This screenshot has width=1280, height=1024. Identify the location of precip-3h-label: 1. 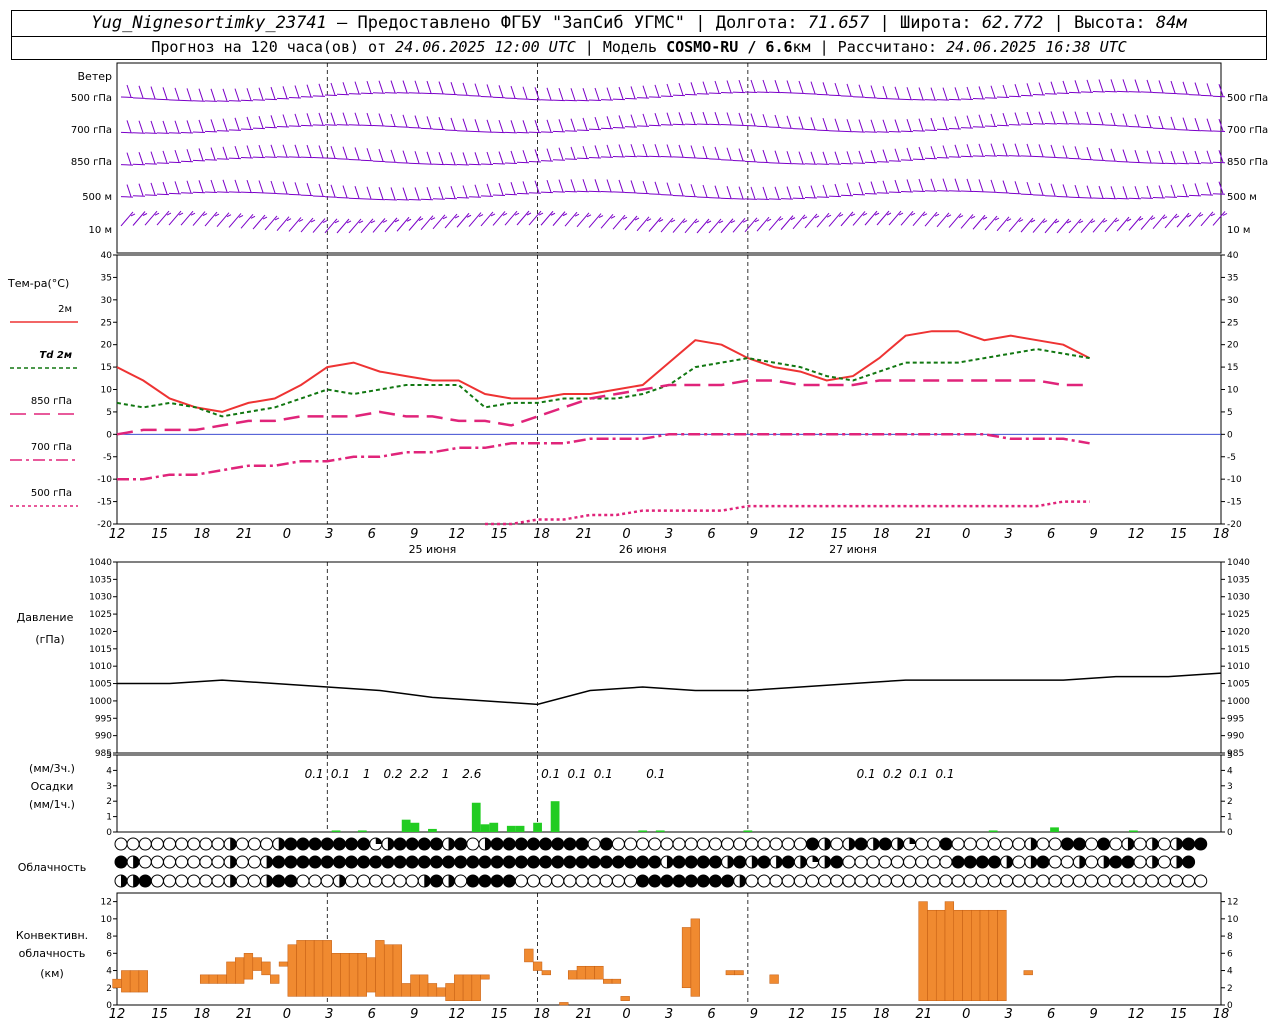
(367, 774).